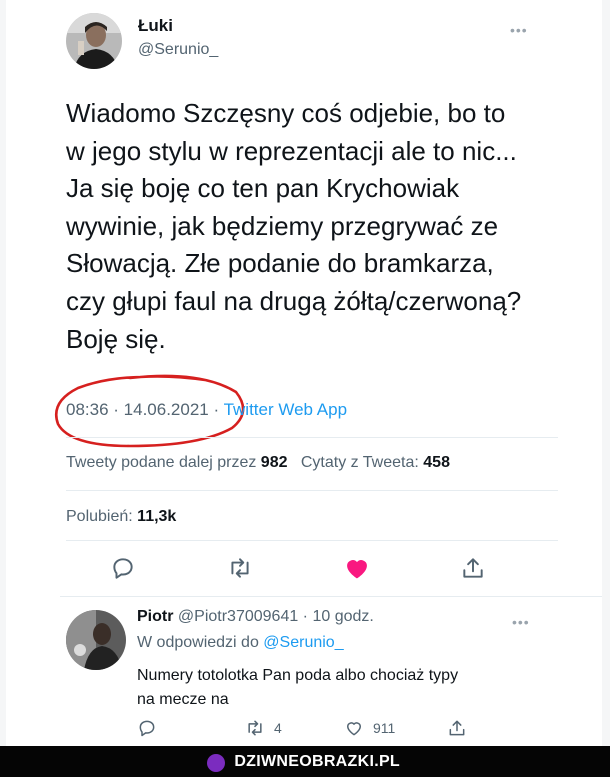  I want to click on reply-to-prefix: W odpowiedzi do, so click(198, 642).